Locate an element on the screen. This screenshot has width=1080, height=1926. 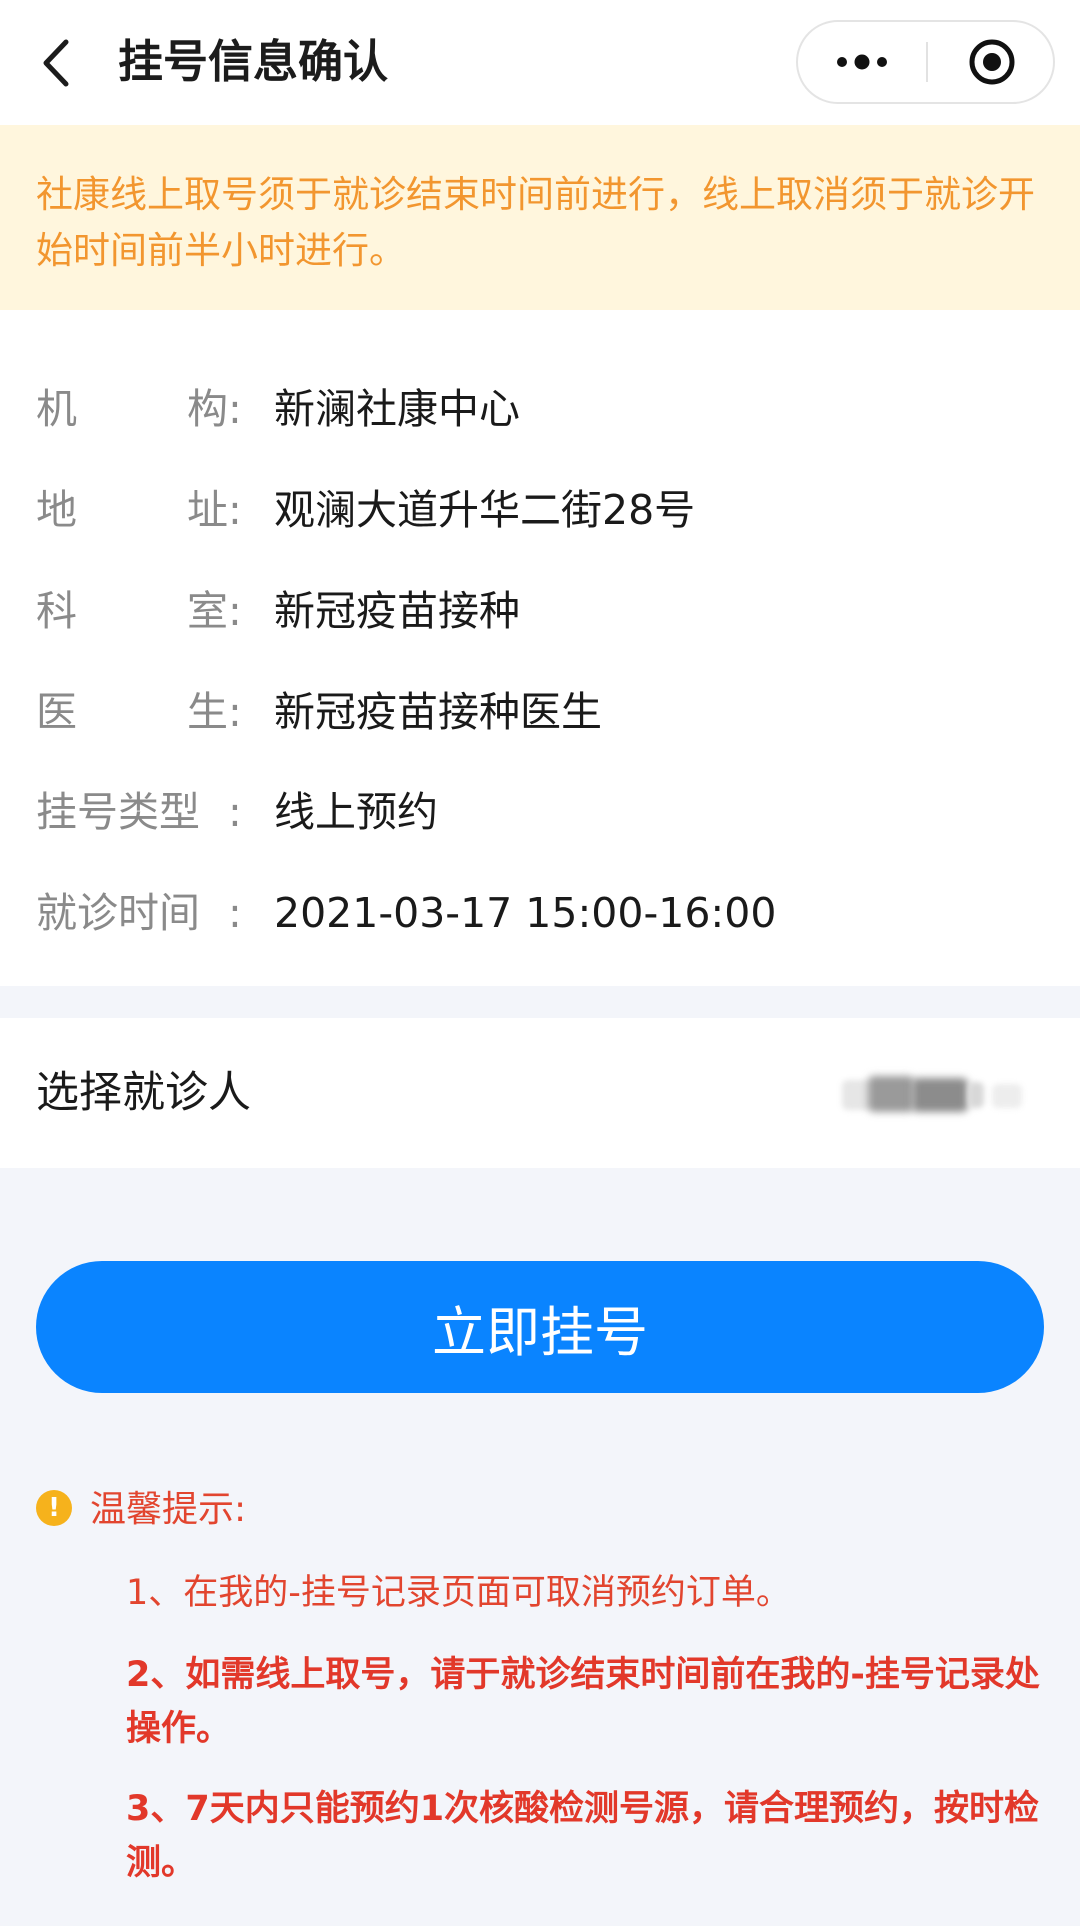
close-button is located at coordinates (991, 62).